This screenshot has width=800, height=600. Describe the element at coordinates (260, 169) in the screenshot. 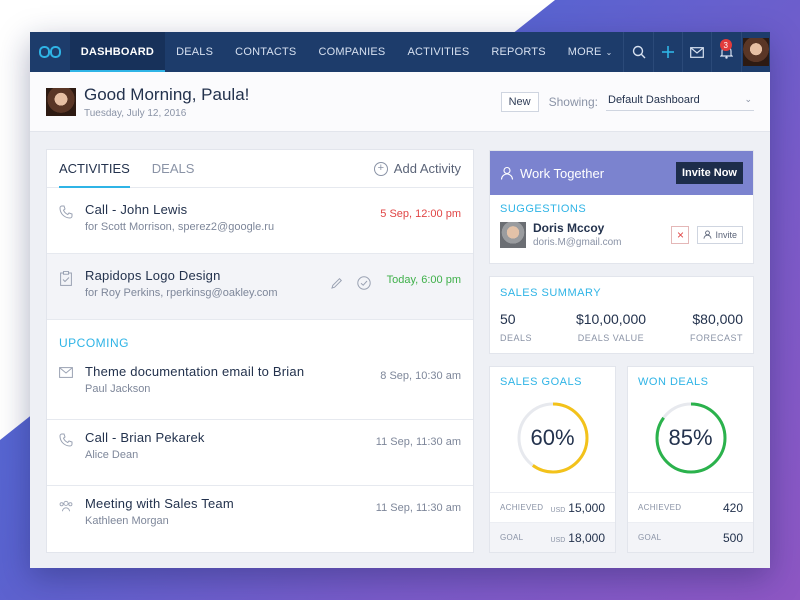

I see `activities-tabs: ACTIVITIES DEALS + Add Activity` at that location.